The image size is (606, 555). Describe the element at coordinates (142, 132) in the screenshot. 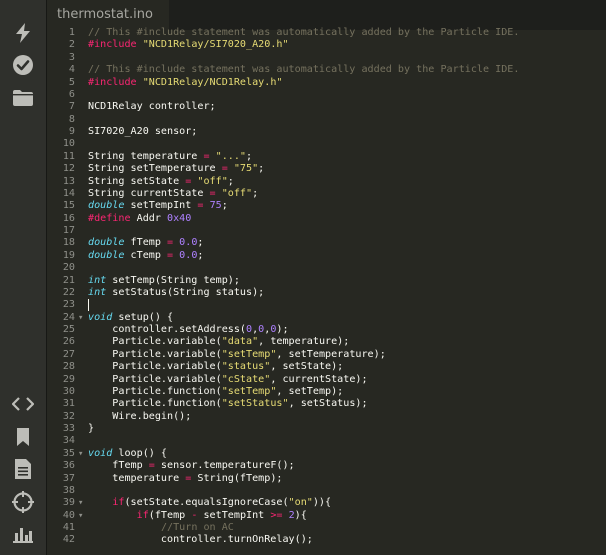

I see `code-text: SI7020_A20 sensor;` at that location.